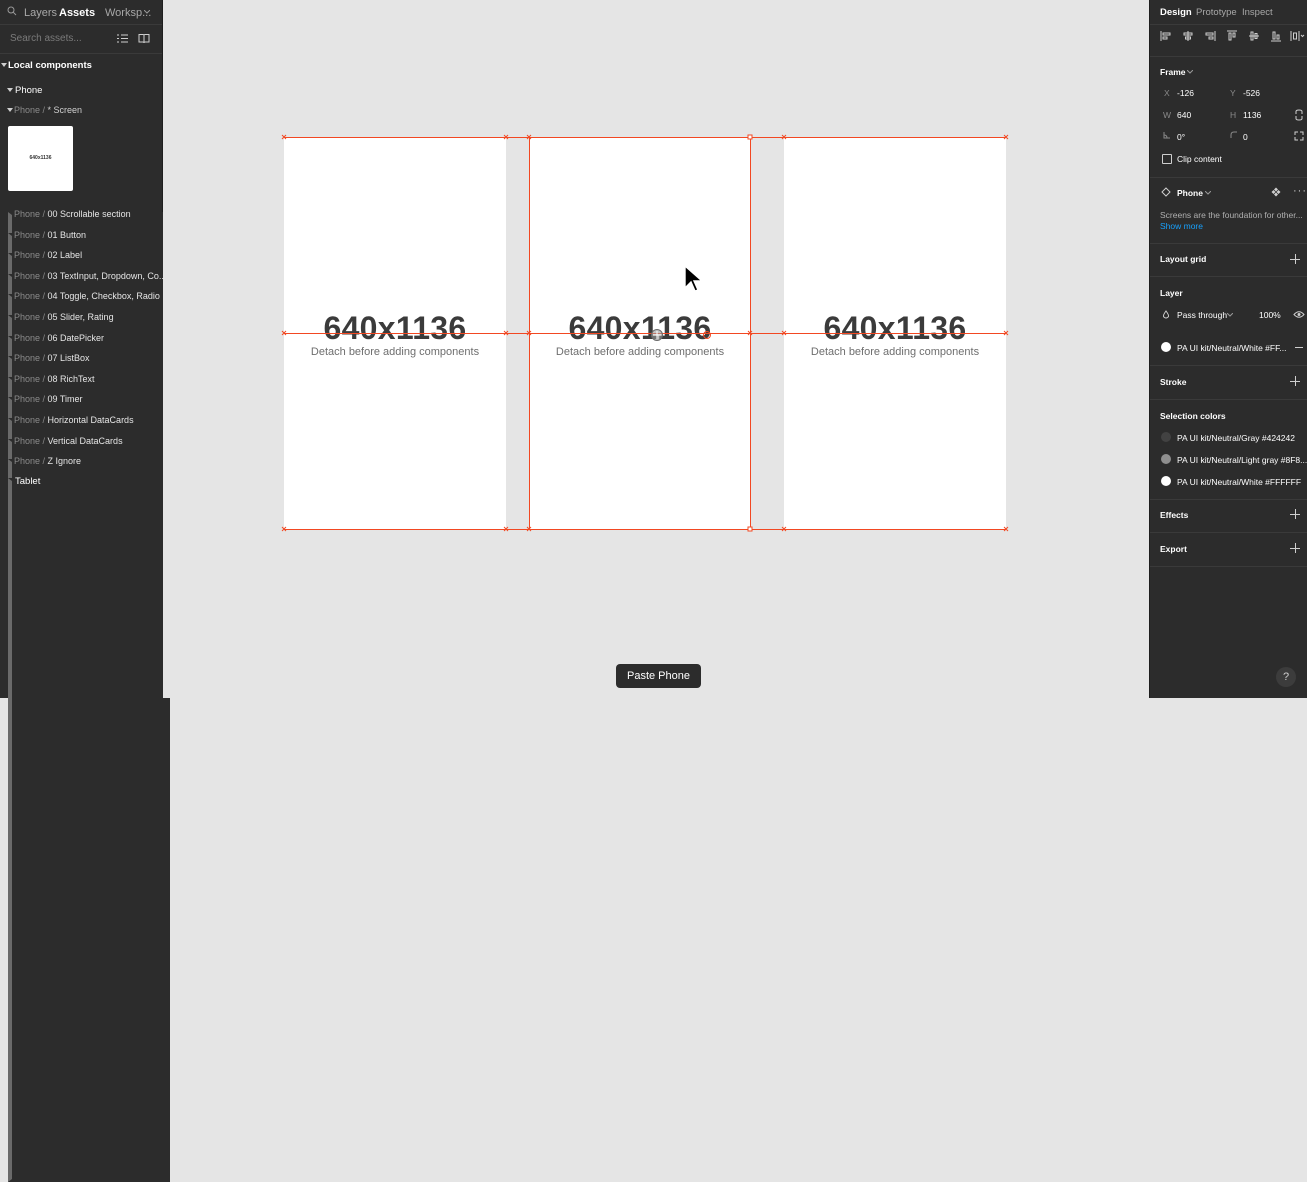  Describe the element at coordinates (750, 333) in the screenshot. I see `selection-right-edge` at that location.